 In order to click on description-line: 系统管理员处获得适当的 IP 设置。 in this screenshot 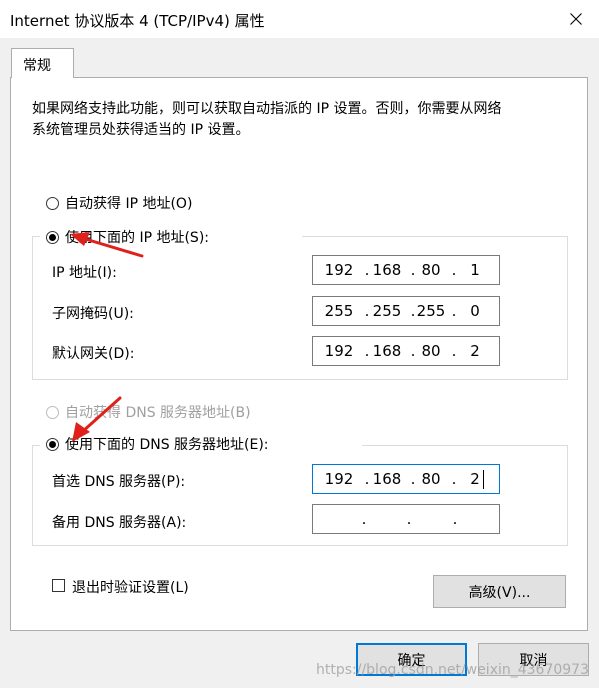, I will do `click(141, 130)`.